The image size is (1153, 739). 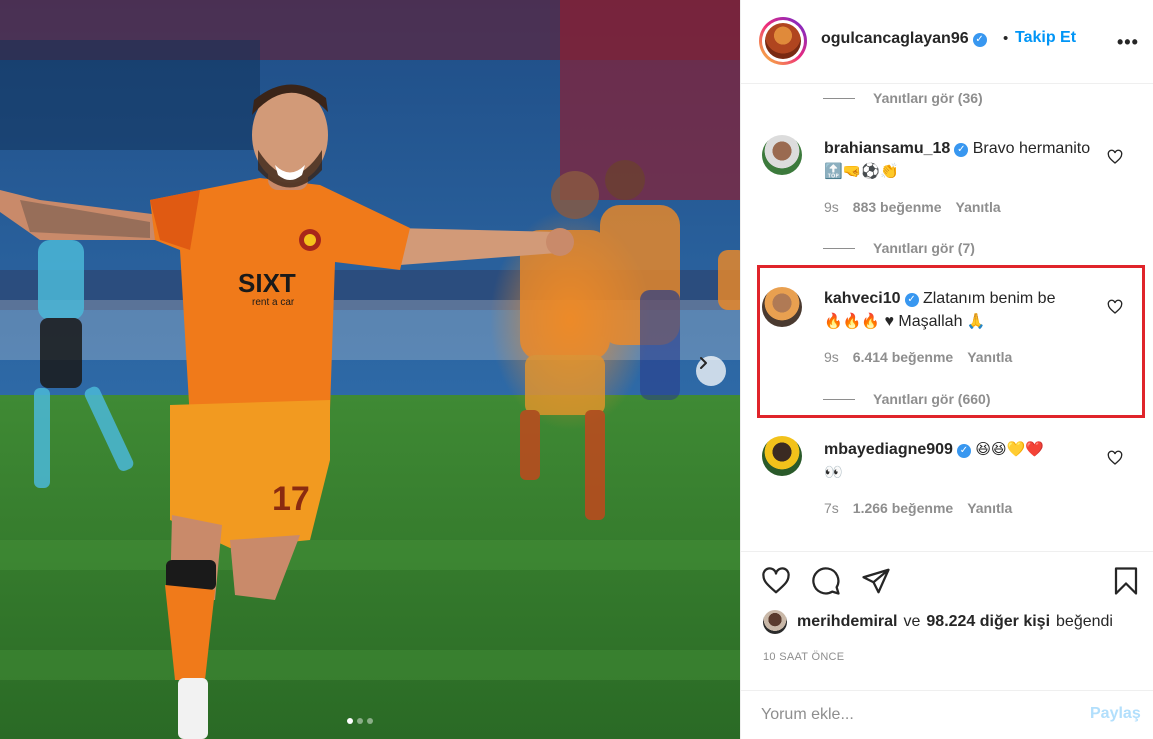 I want to click on chevron-right-icon, so click(x=703, y=363).